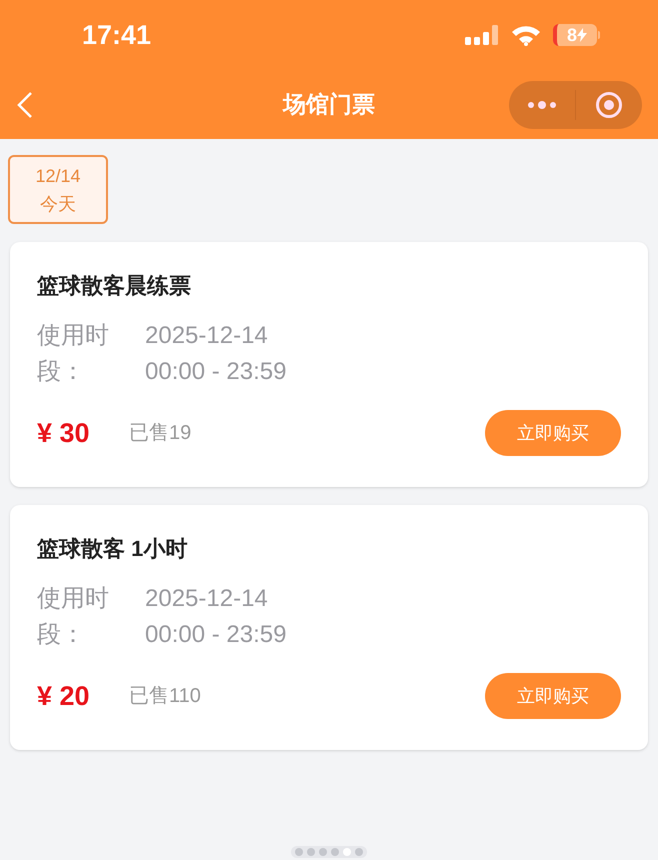  Describe the element at coordinates (160, 433) in the screenshot. I see `sold-count: 已售19` at that location.